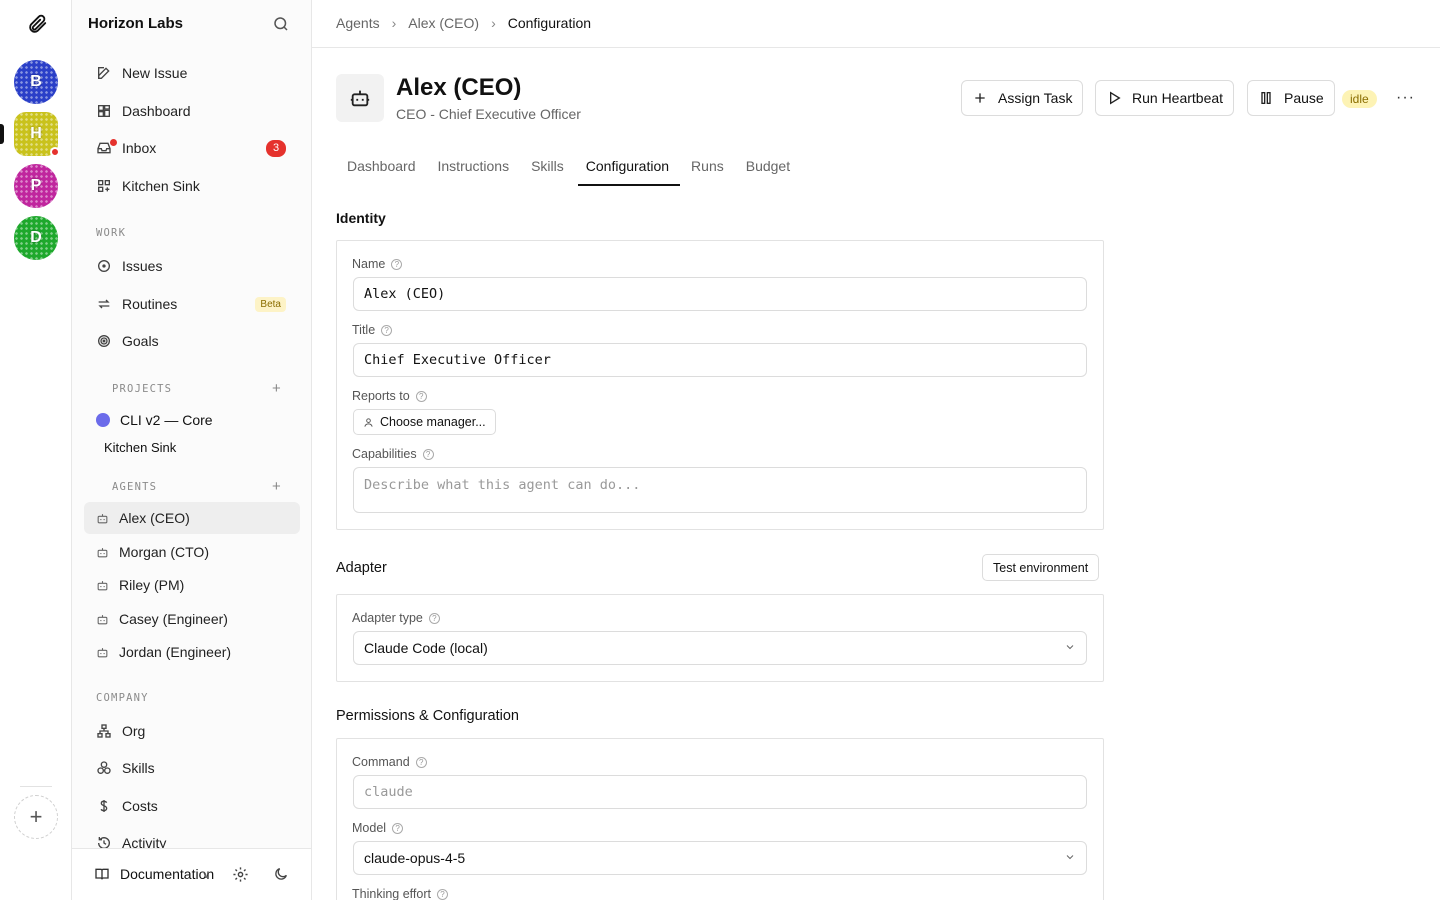 The height and width of the screenshot is (900, 1440). What do you see at coordinates (396, 618) in the screenshot?
I see `adapter-type-label: Adapter type?` at bounding box center [396, 618].